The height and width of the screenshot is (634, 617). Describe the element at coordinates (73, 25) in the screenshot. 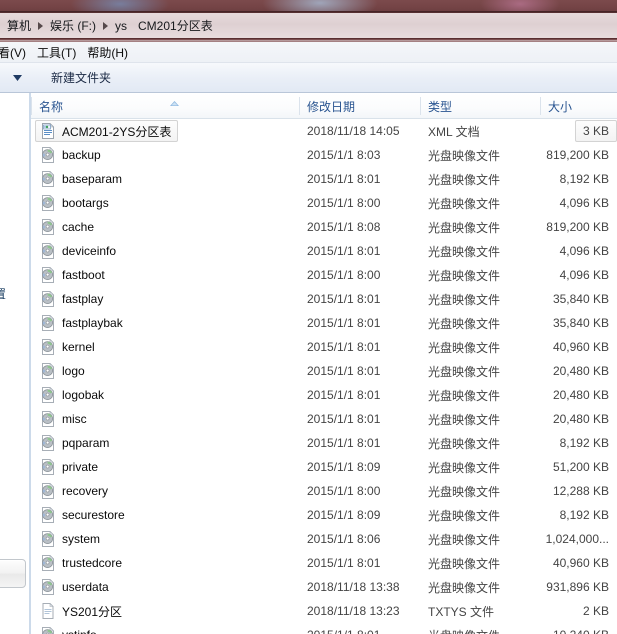

I see `breadcrumb-item-1: 娱乐 (F:)` at that location.